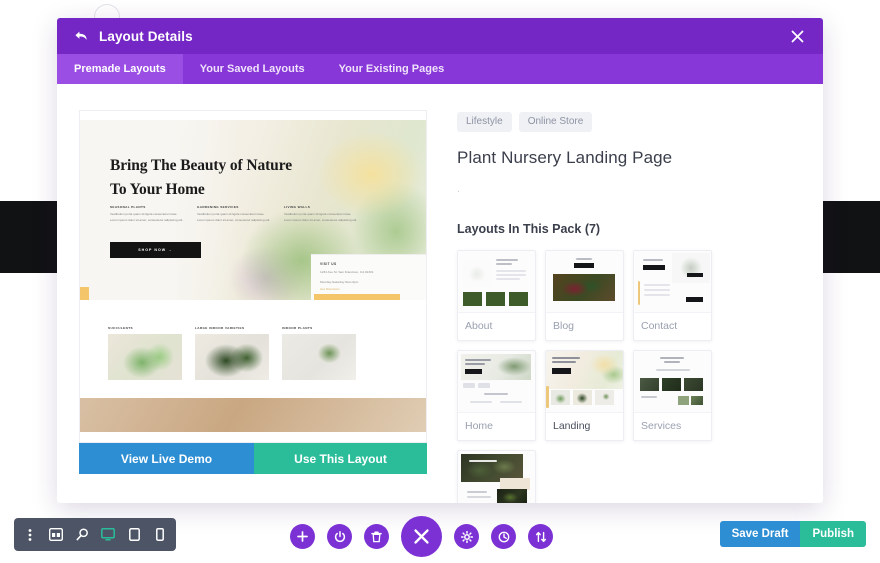 The image size is (880, 563). I want to click on modal-header: Layout Details, so click(440, 36).